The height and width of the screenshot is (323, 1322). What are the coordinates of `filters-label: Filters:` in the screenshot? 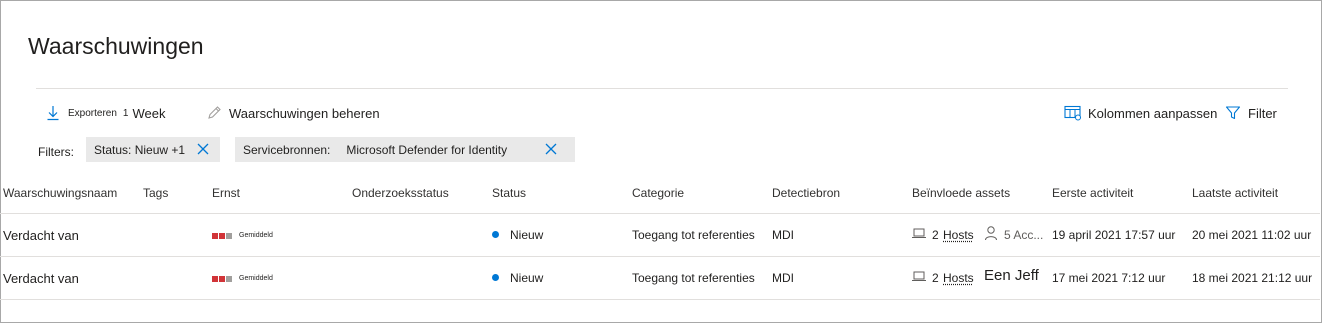 It's located at (56, 152).